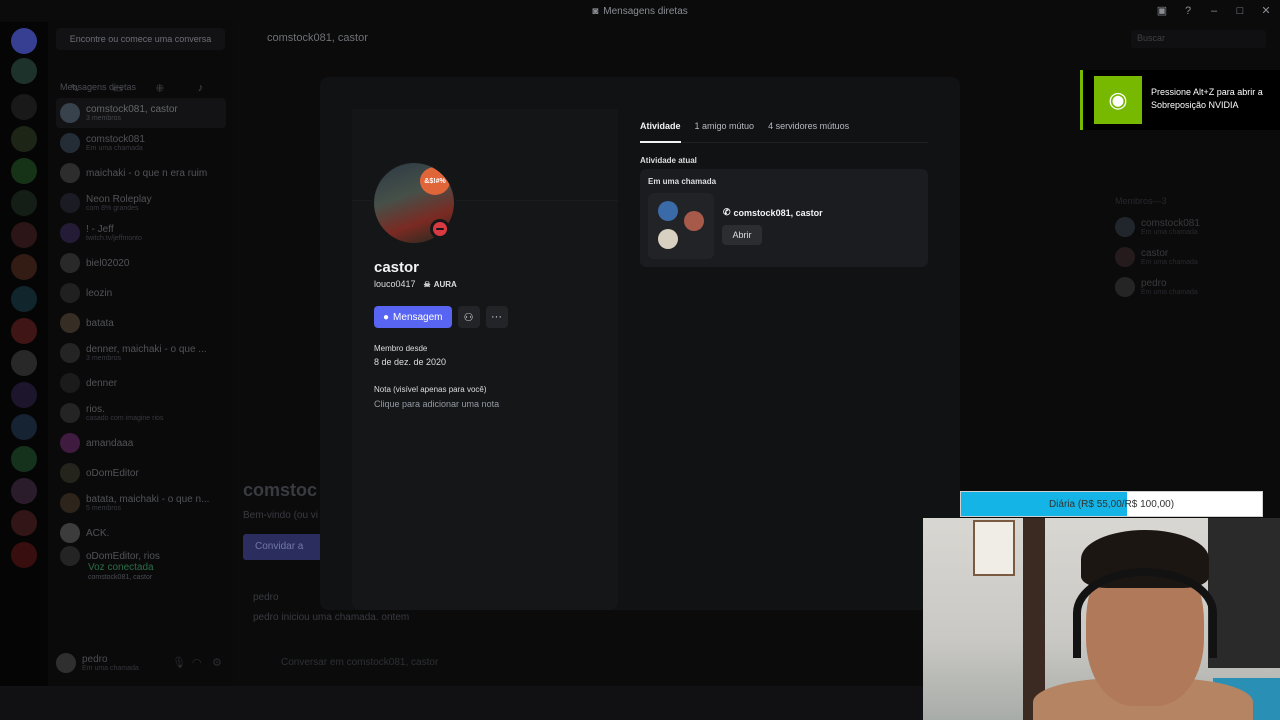 Image resolution: width=1280 pixels, height=720 pixels. What do you see at coordinates (95, 659) in the screenshot?
I see `user-name: pedro` at bounding box center [95, 659].